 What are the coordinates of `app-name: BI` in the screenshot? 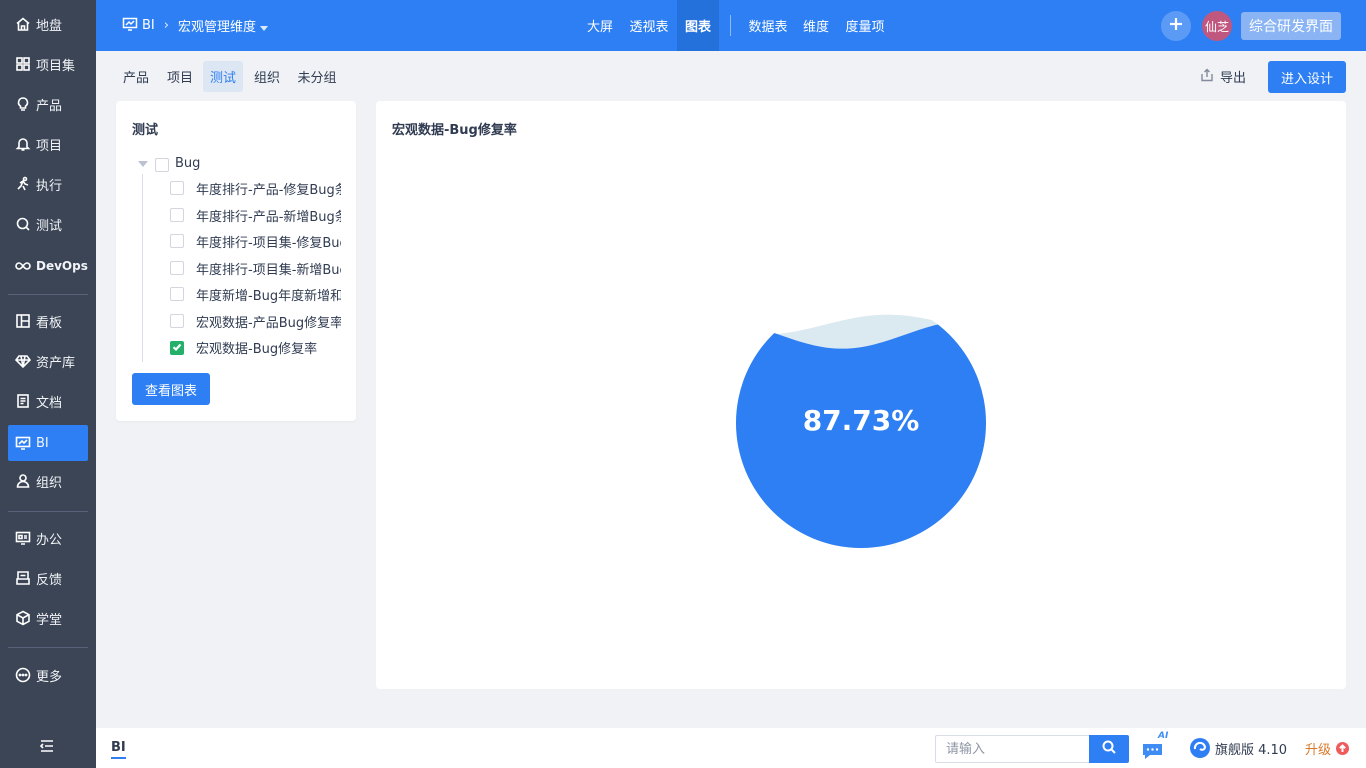 It's located at (148, 25).